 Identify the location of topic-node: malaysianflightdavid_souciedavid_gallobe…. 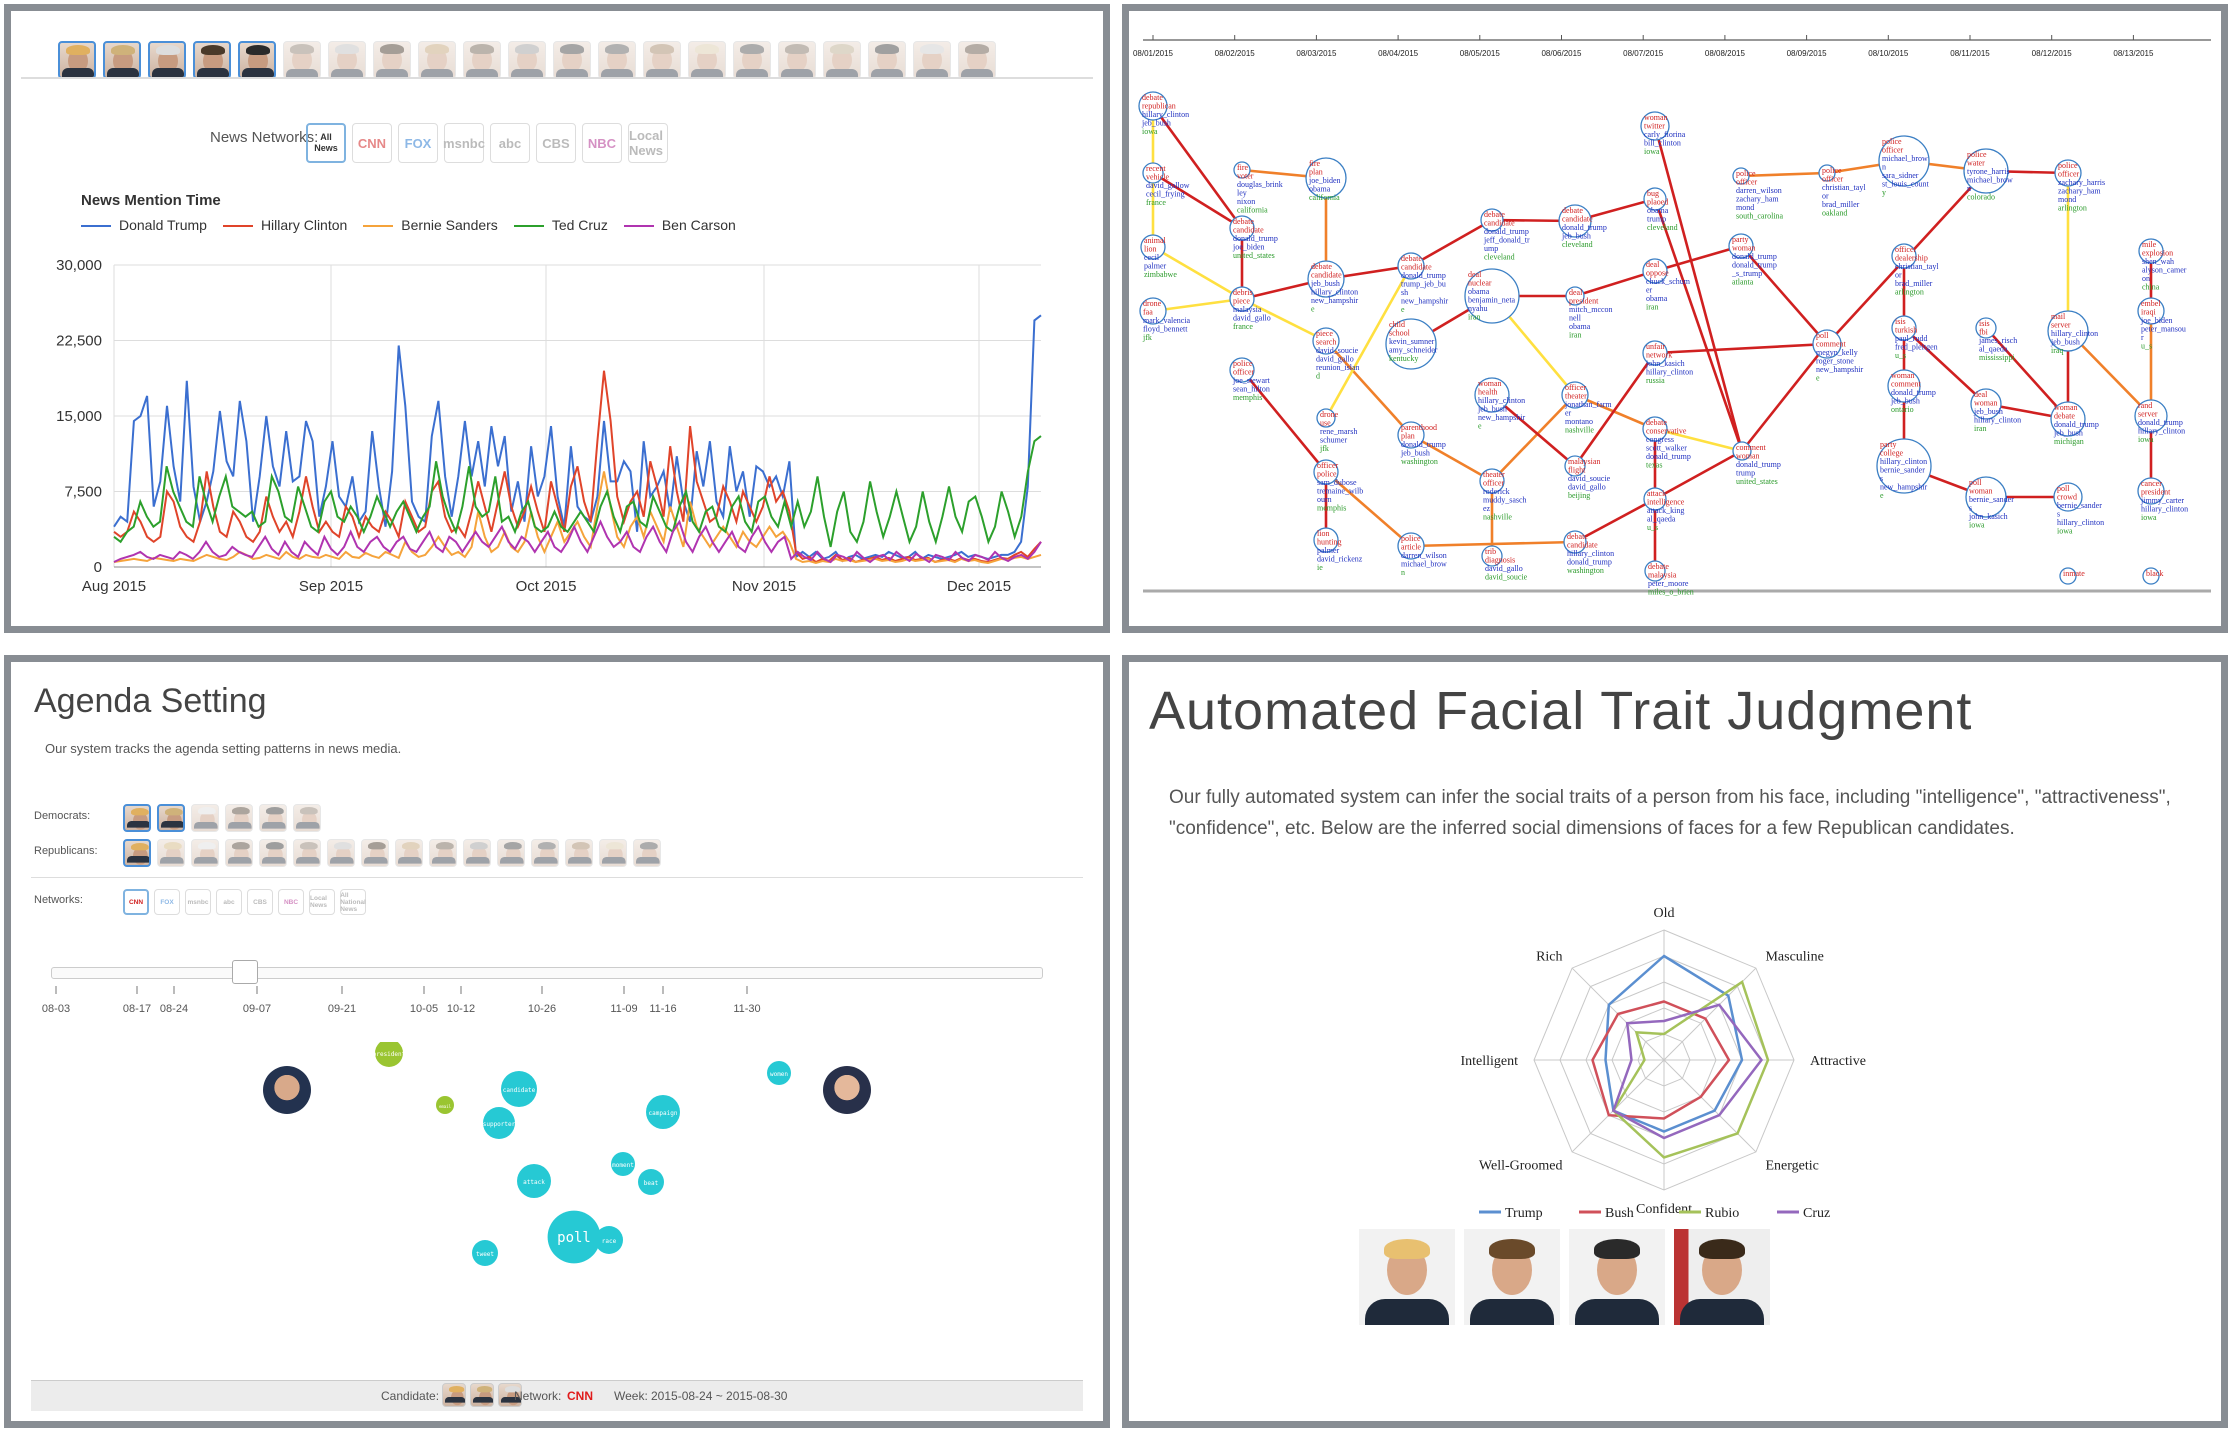
(1587, 477).